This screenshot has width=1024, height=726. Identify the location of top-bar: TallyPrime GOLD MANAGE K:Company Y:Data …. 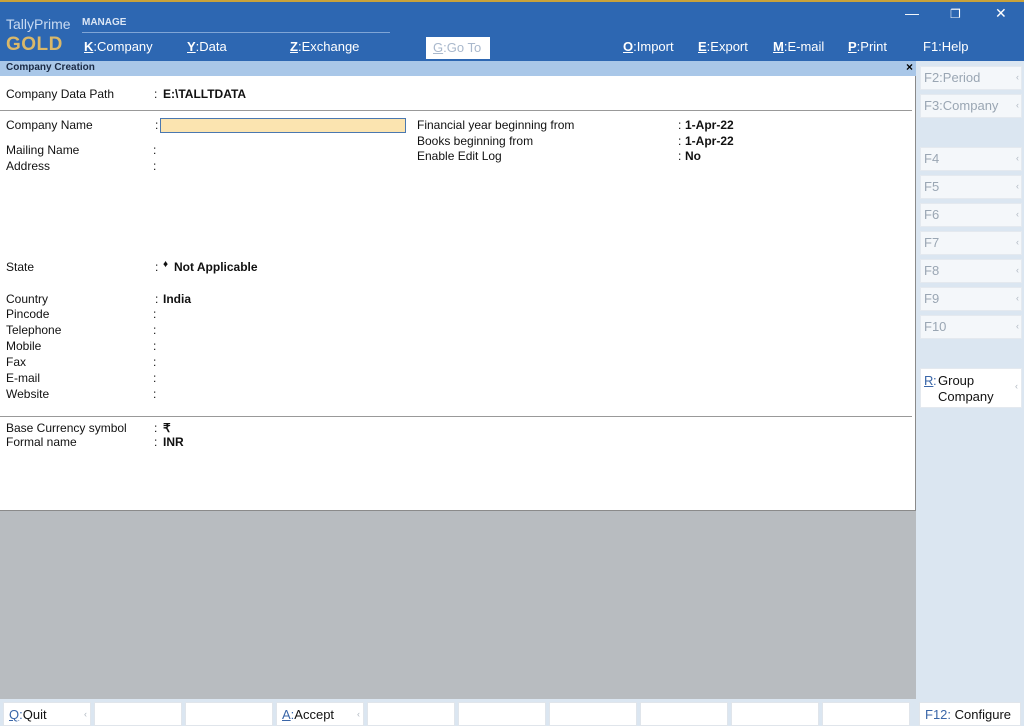
(512, 30).